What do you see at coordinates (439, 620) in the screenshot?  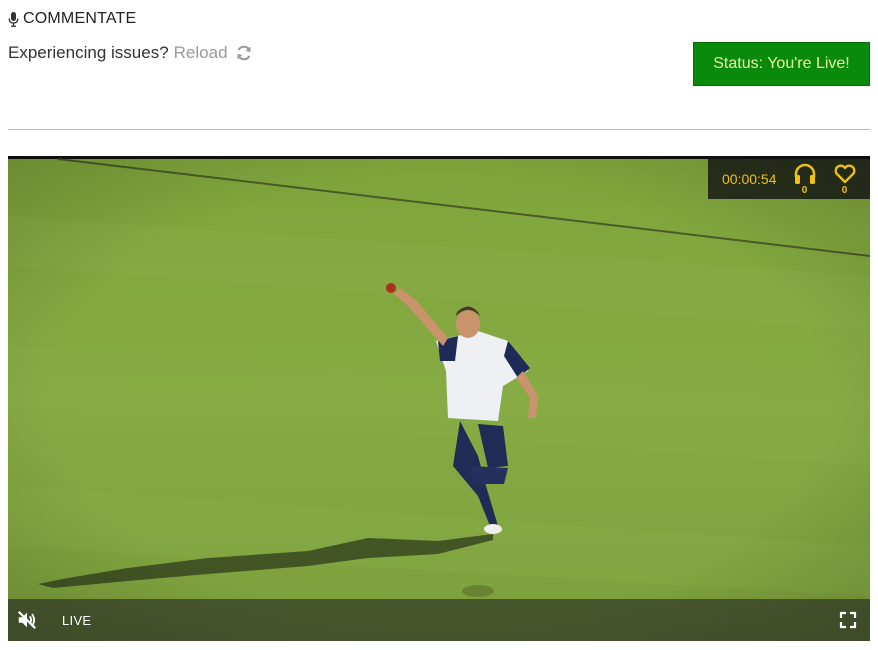 I see `video-controls: LIVE` at bounding box center [439, 620].